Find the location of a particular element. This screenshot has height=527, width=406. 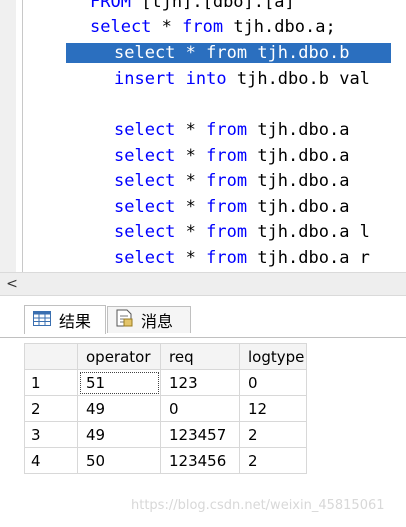

row-header-corner is located at coordinates (51, 356).